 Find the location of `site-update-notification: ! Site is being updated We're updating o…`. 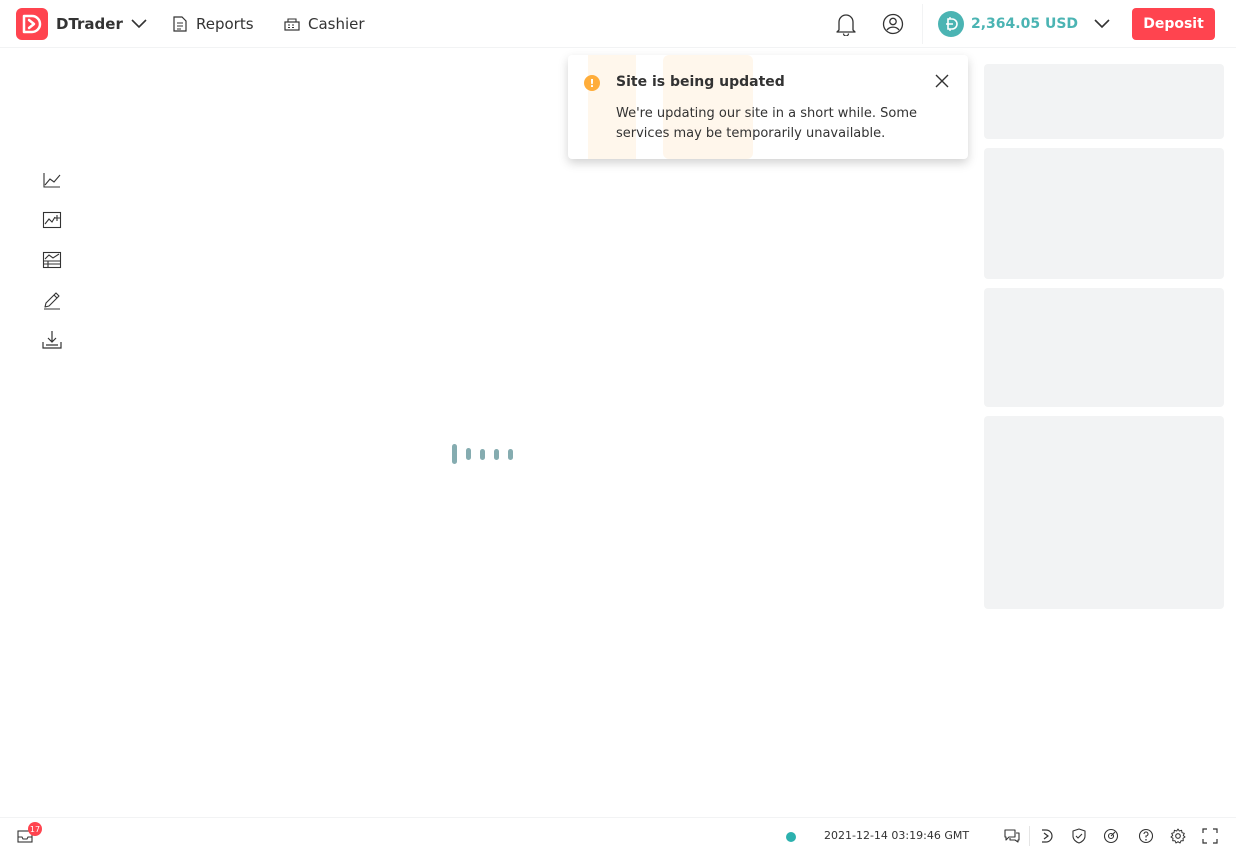

site-update-notification: ! Site is being updated We're updating o… is located at coordinates (768, 107).